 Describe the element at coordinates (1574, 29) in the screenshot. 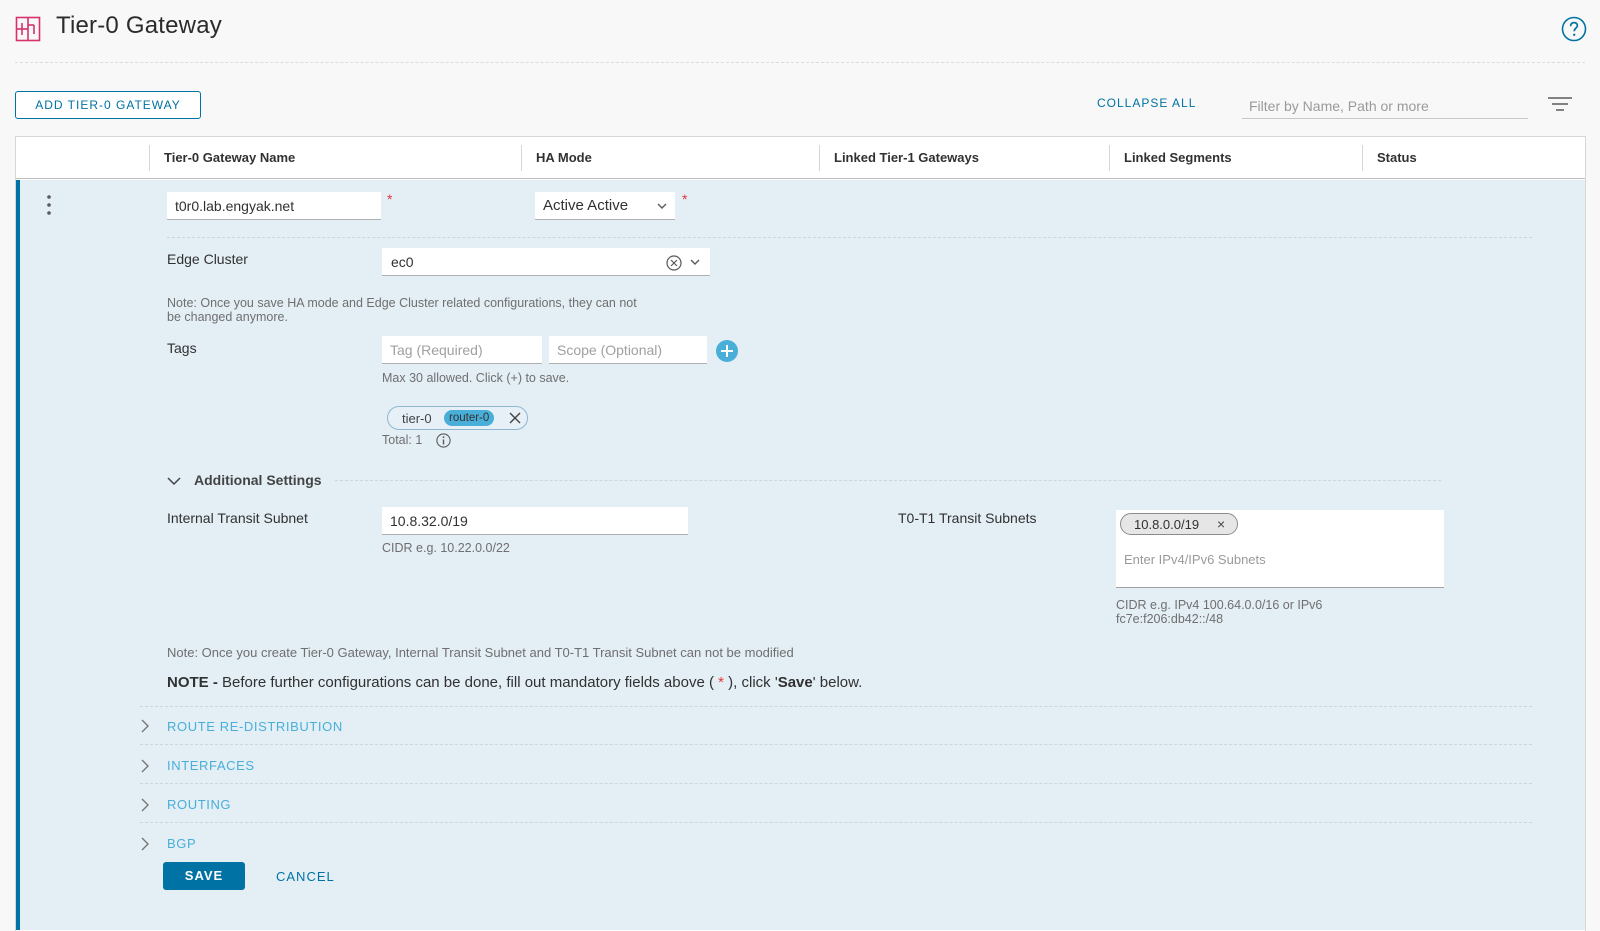

I see `help-icon` at that location.